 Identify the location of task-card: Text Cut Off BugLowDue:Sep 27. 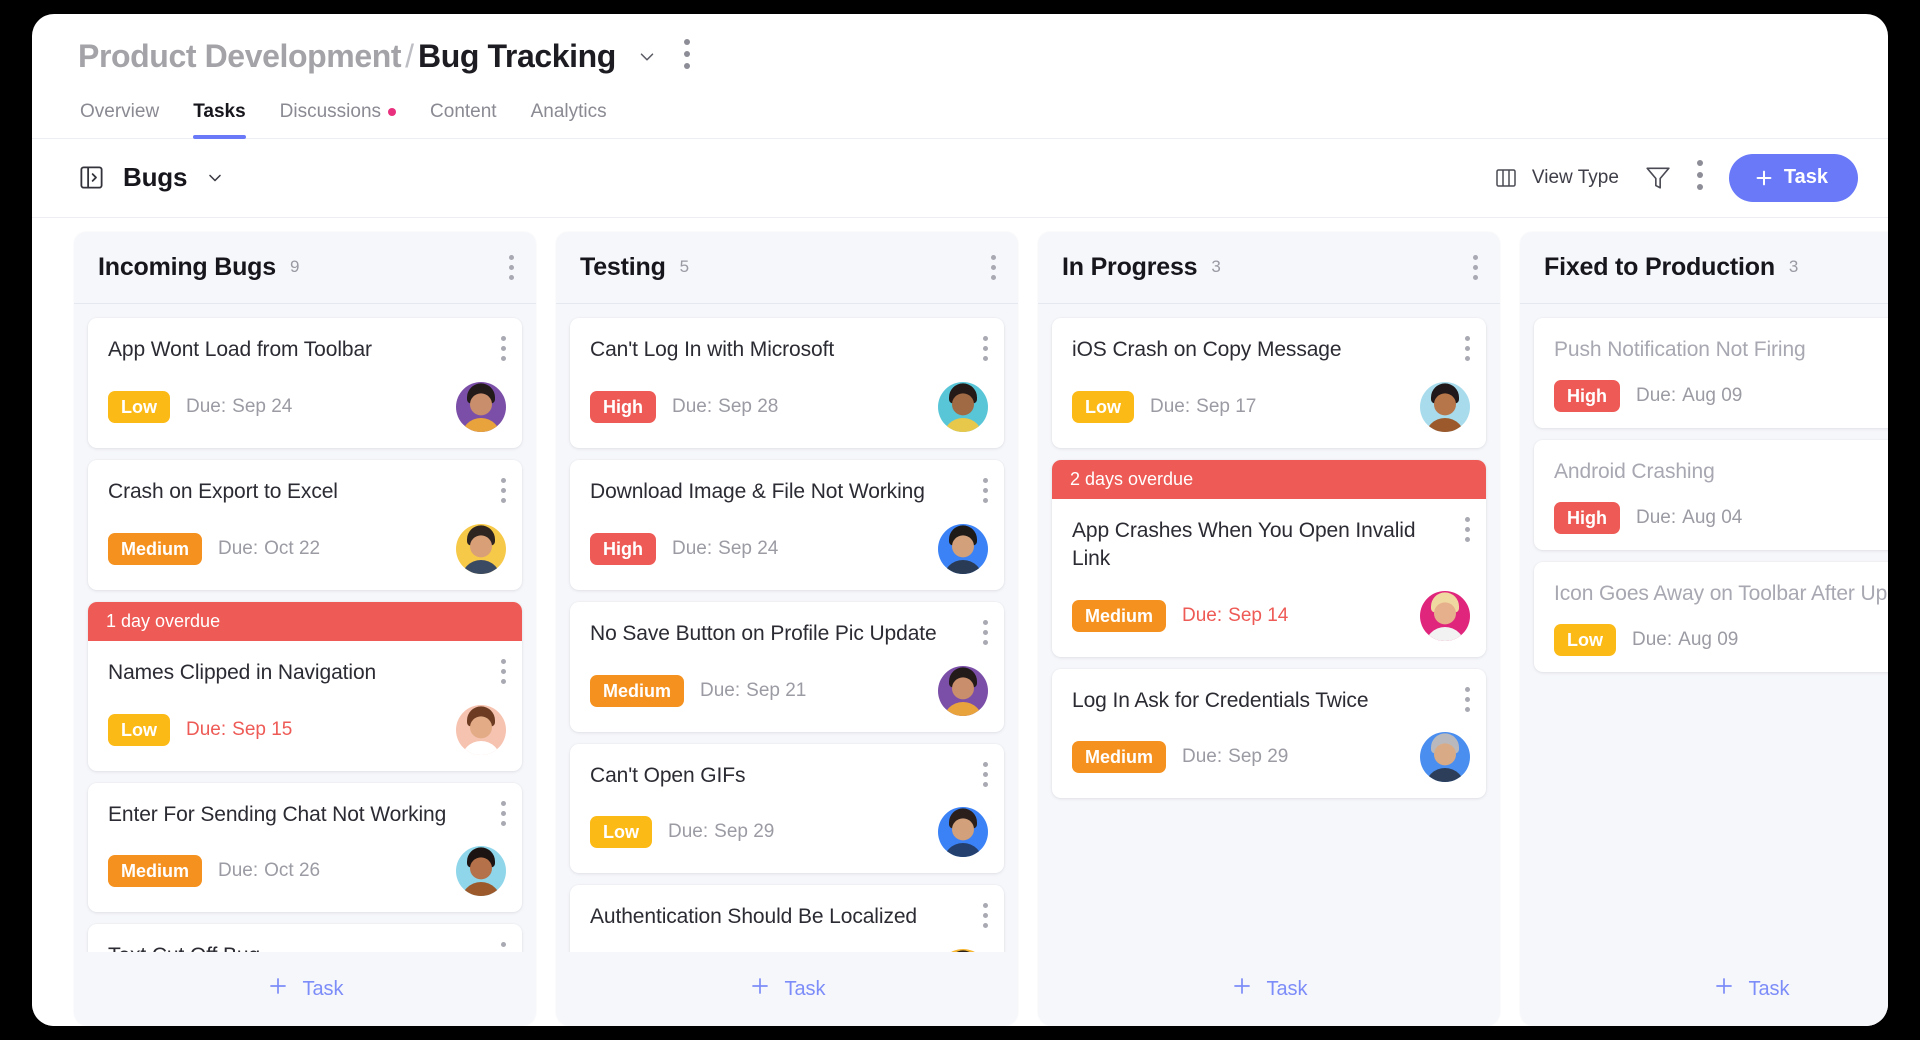
(305, 938).